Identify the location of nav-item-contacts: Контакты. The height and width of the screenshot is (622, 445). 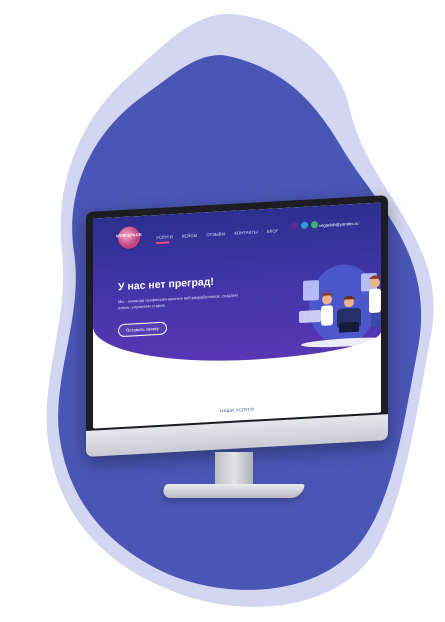
(245, 232).